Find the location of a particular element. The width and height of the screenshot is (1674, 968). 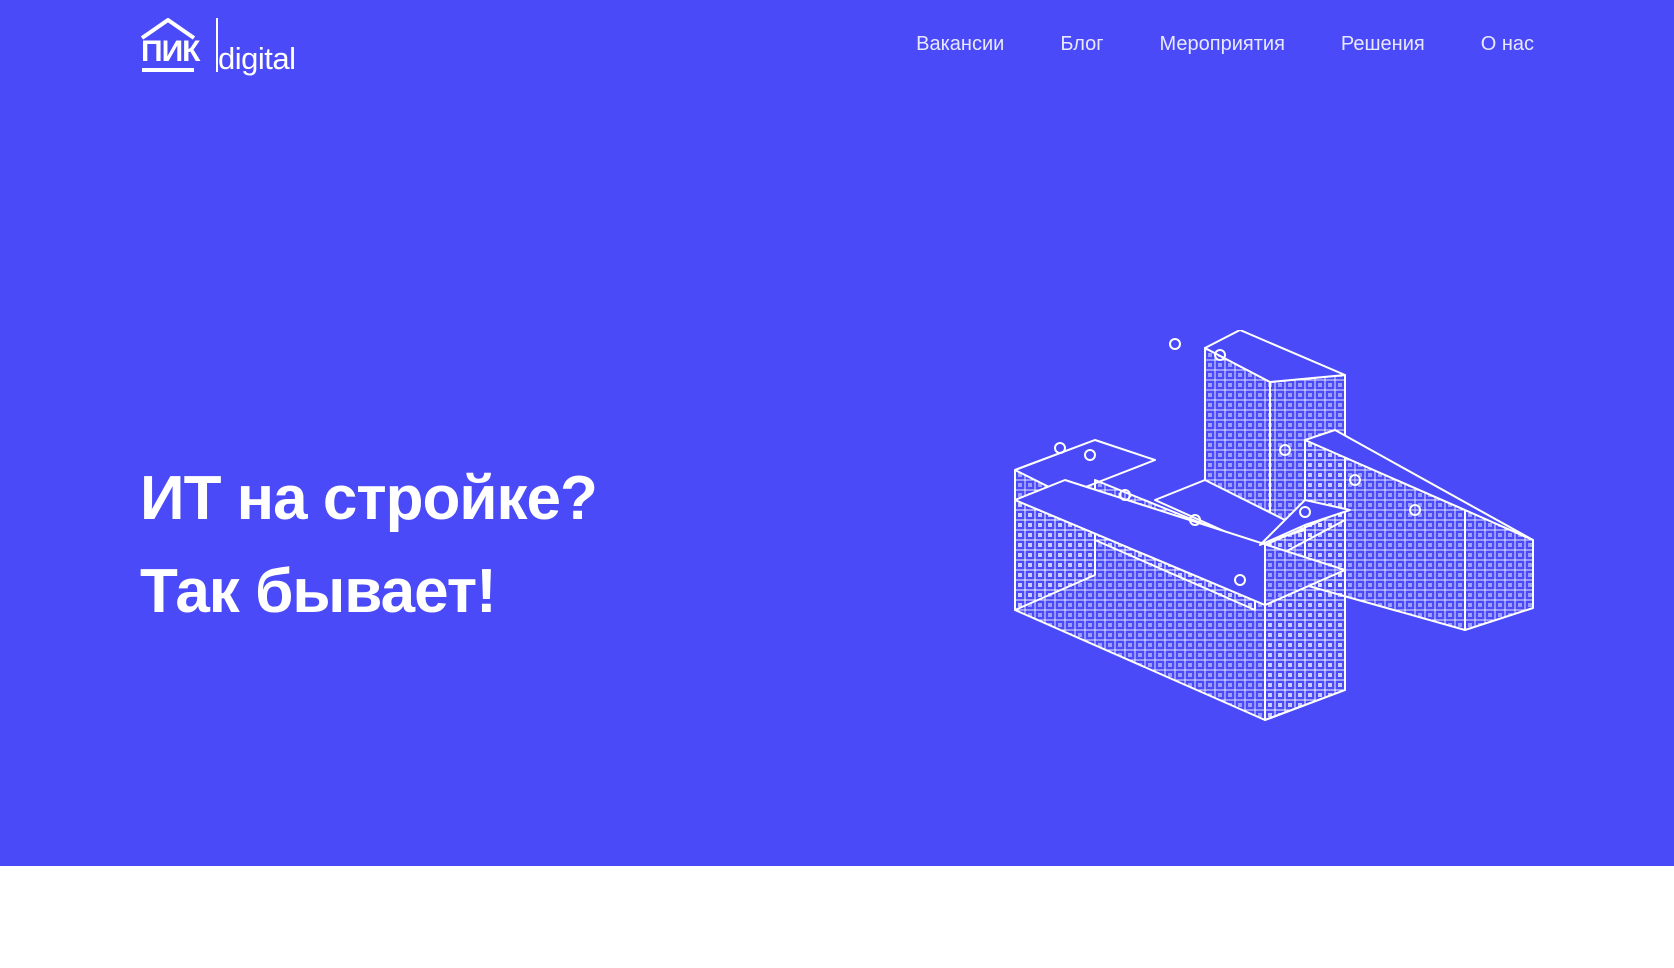

nav-item-solutions: Решения is located at coordinates (1383, 44).